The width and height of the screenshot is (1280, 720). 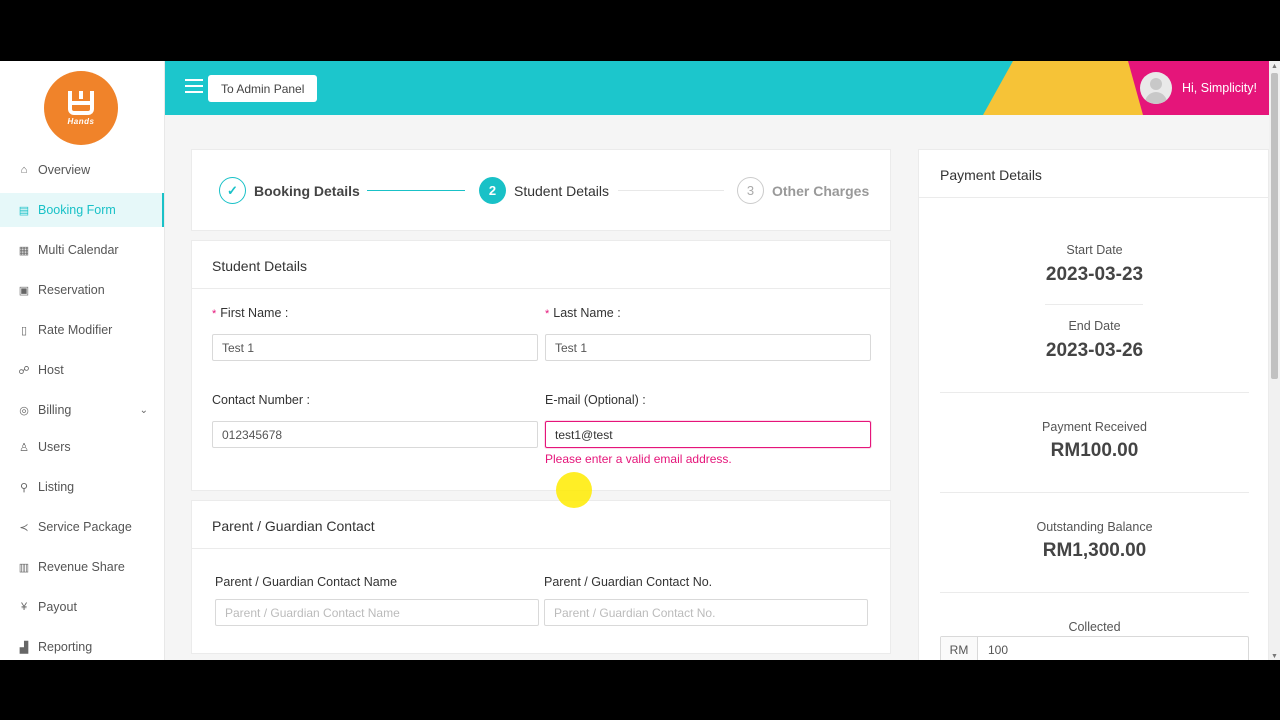 I want to click on calendar-icon: ▦, so click(x=24, y=250).